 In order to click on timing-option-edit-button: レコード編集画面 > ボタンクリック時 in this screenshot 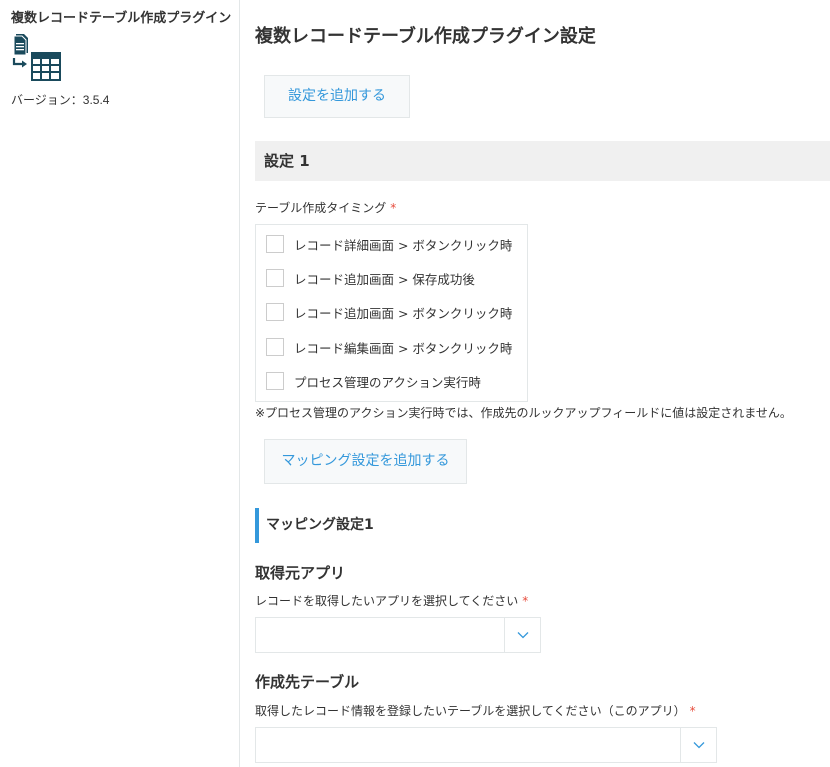, I will do `click(389, 347)`.